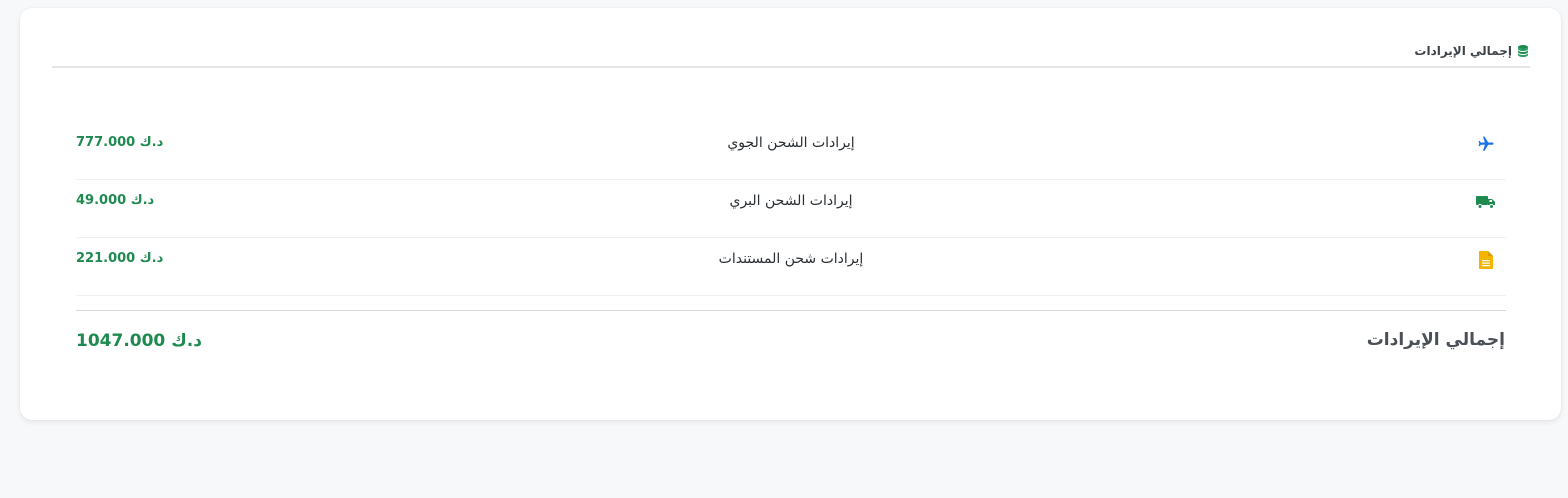  What do you see at coordinates (120, 258) in the screenshot?
I see `revenue-value: 221.000 د.ك` at bounding box center [120, 258].